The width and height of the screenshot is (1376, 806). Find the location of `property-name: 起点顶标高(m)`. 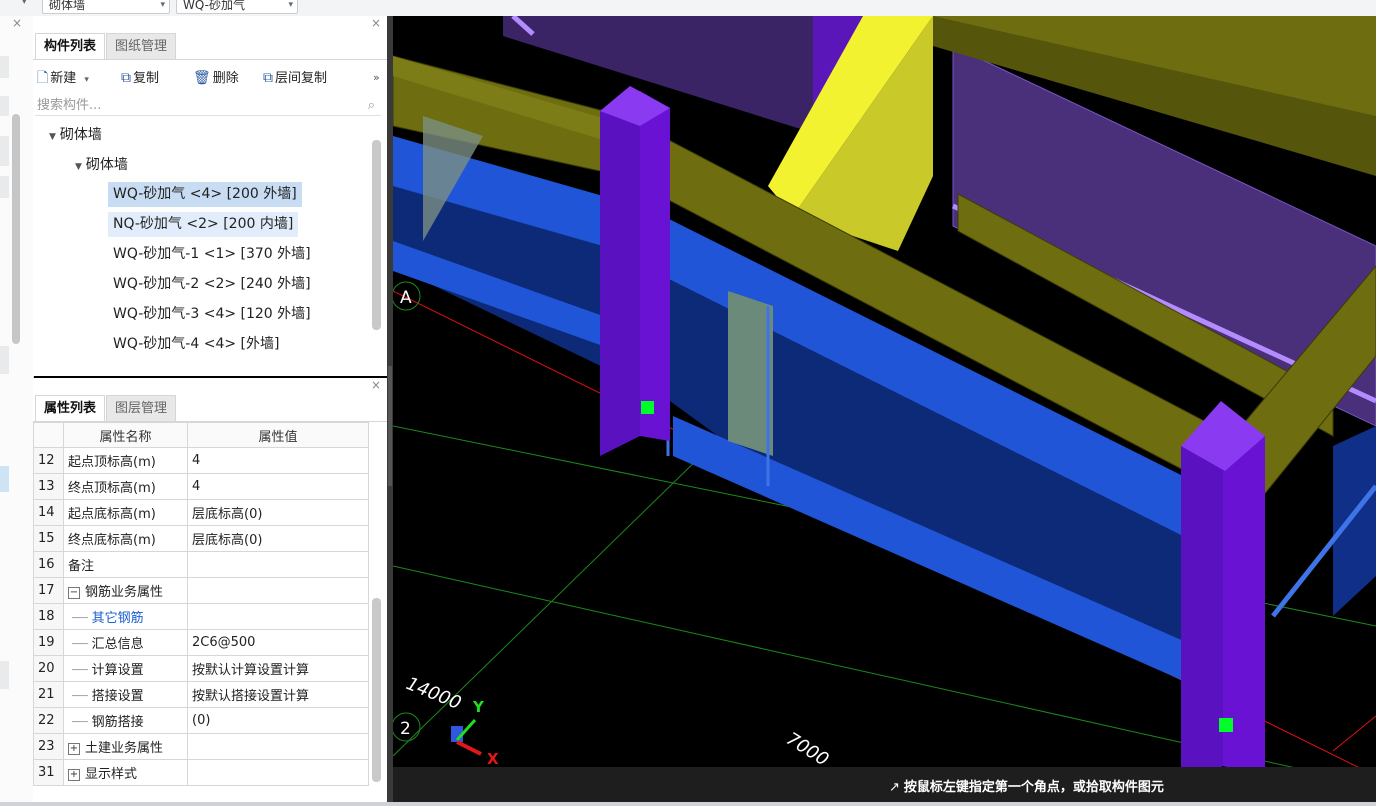

property-name: 起点顶标高(m) is located at coordinates (125, 460).